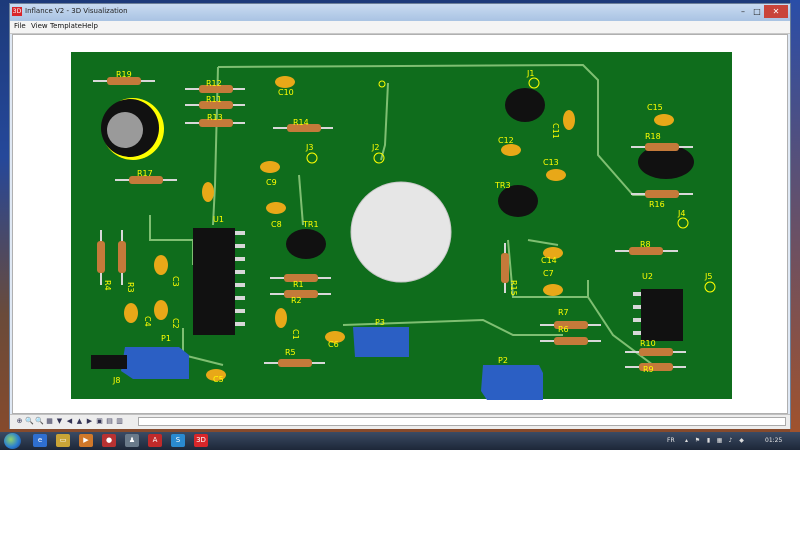 The height and width of the screenshot is (533, 800). What do you see at coordinates (298, 284) in the screenshot?
I see `label-r1: R1` at bounding box center [298, 284].